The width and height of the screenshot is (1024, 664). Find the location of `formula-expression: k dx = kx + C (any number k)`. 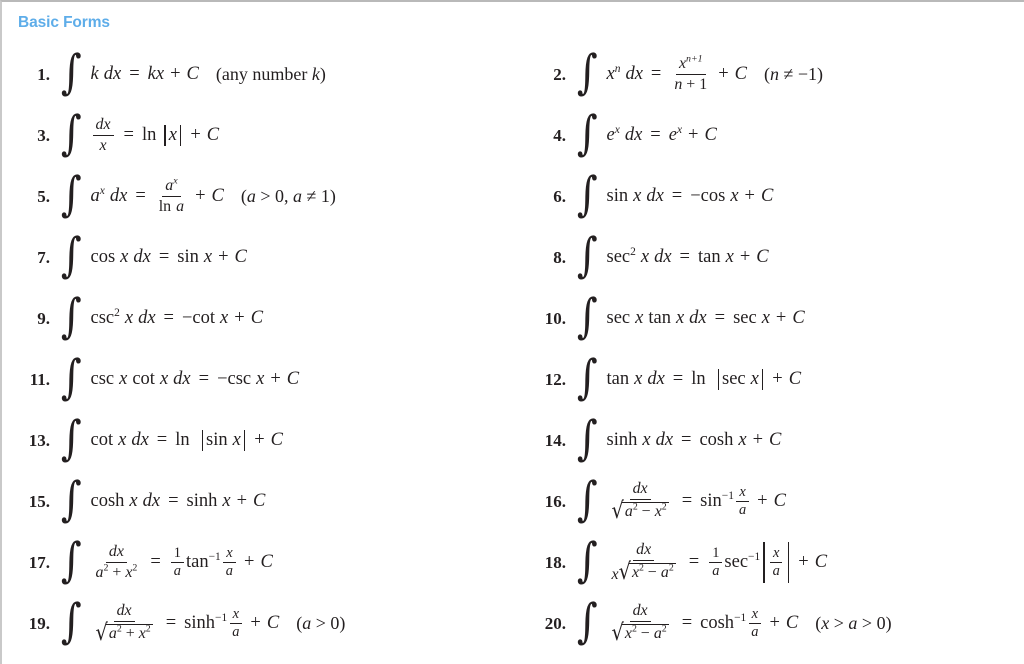

formula-expression: k dx = kx + C (any number k) is located at coordinates (208, 74).